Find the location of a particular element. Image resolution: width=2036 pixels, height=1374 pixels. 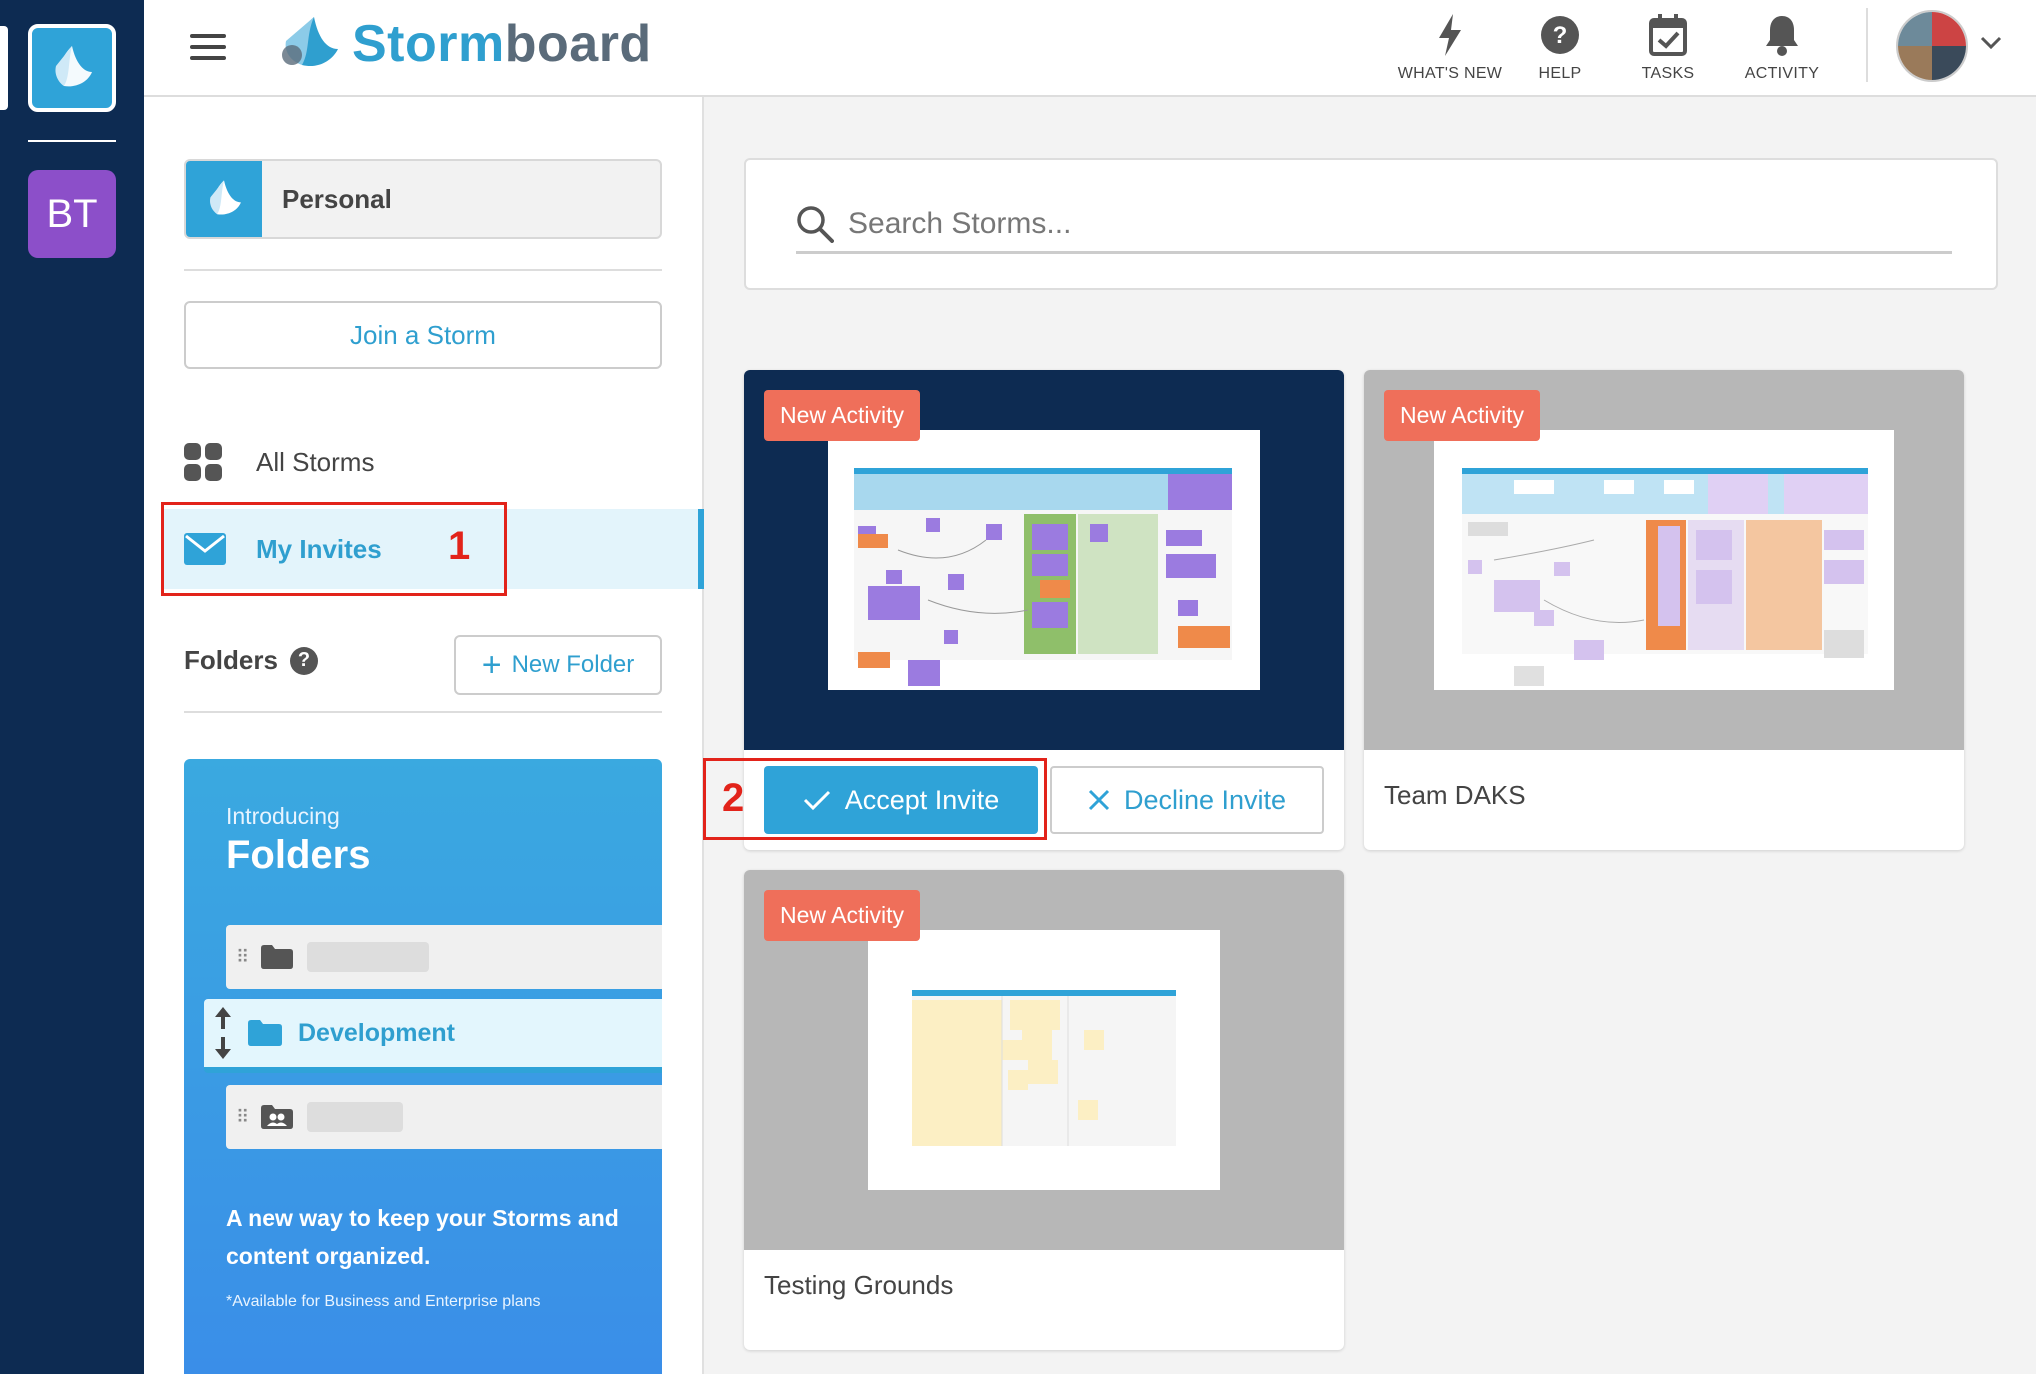

decline-invite-button: Decline Invite is located at coordinates (1187, 800).